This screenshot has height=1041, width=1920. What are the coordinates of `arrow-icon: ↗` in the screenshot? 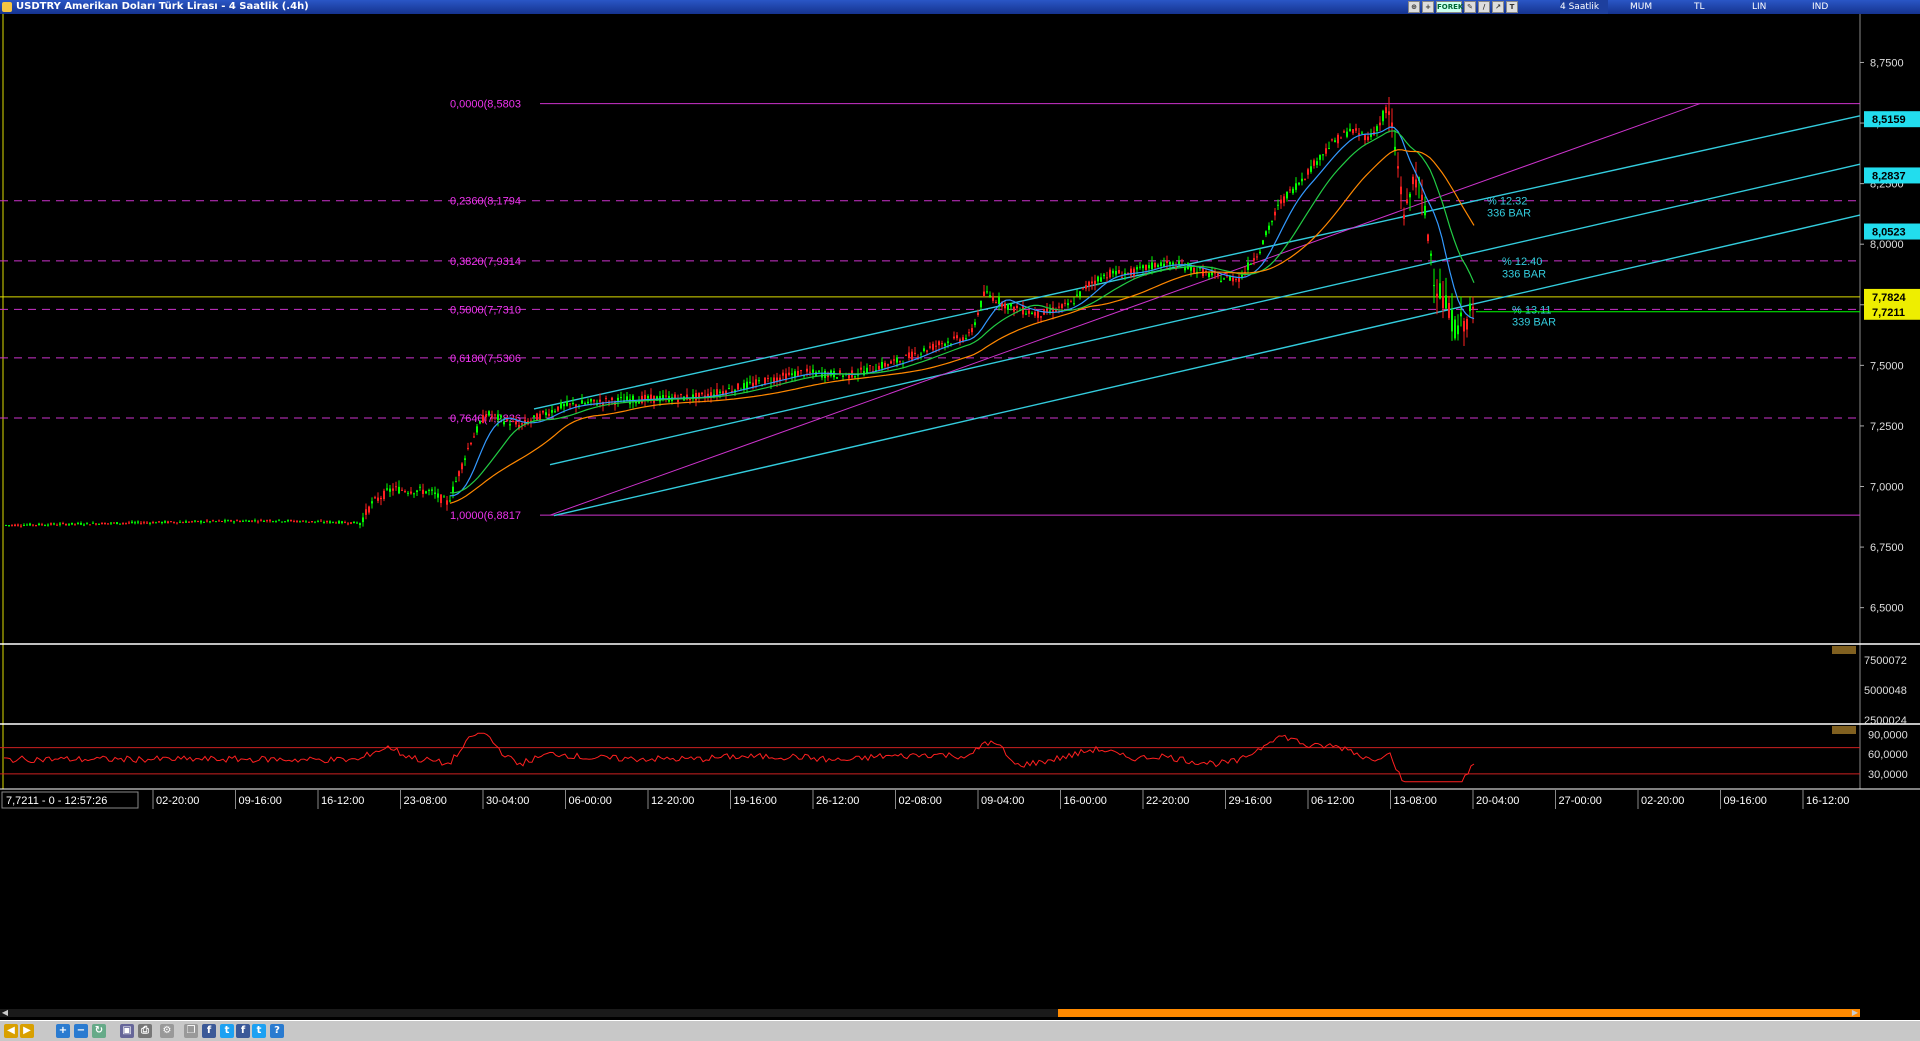 It's located at (1498, 7).